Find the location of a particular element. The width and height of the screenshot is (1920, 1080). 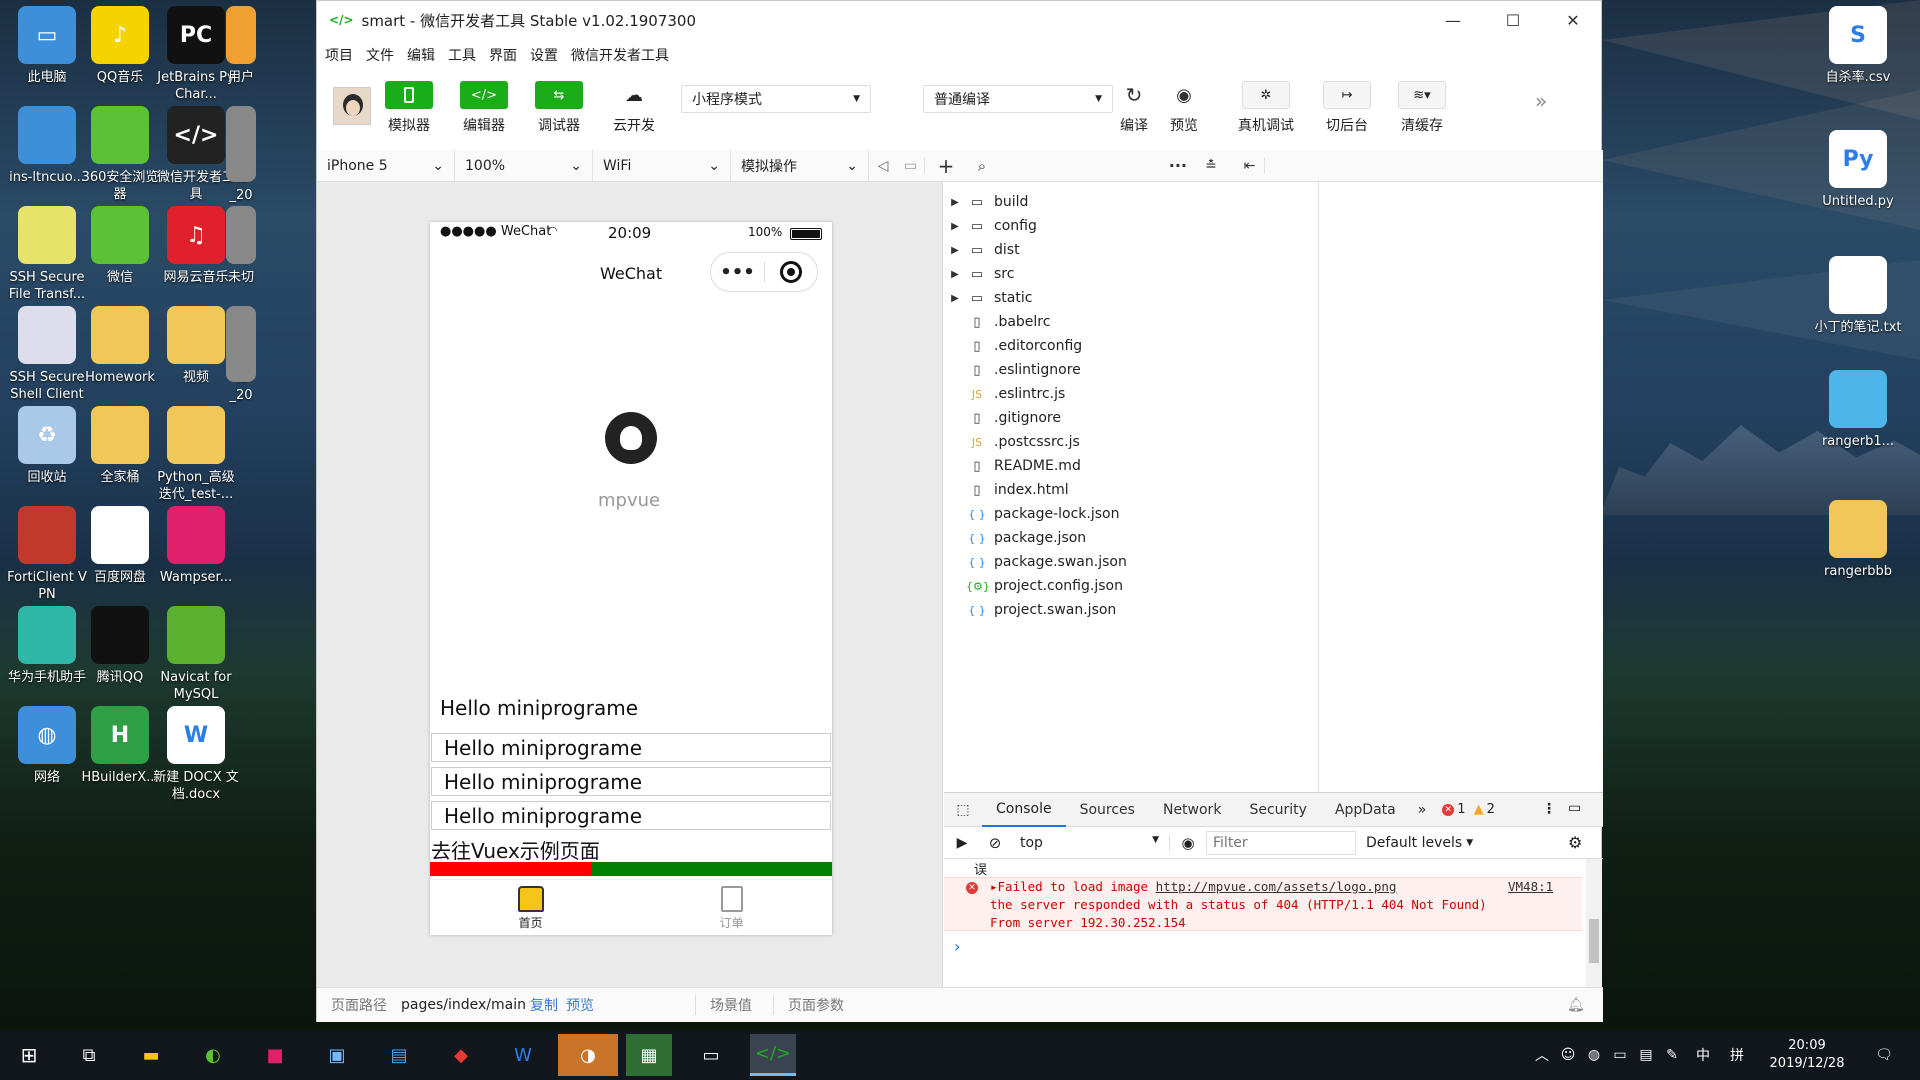

notification-center-icon: 🗨︎ is located at coordinates (1884, 1055).